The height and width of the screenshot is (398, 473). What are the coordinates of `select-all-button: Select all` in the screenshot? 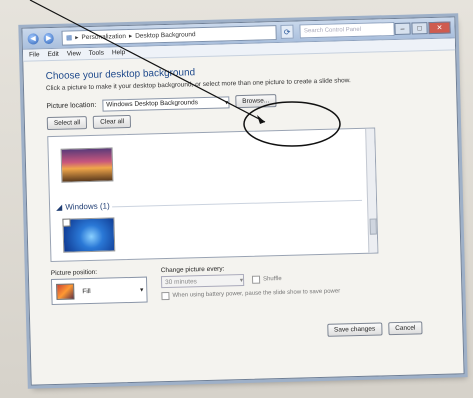 It's located at (67, 123).